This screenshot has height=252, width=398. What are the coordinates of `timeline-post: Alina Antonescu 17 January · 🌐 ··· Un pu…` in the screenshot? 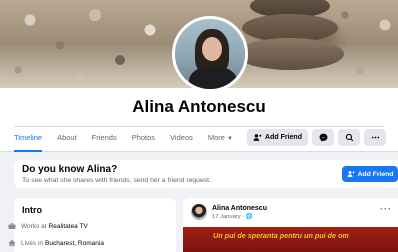 It's located at (290, 225).